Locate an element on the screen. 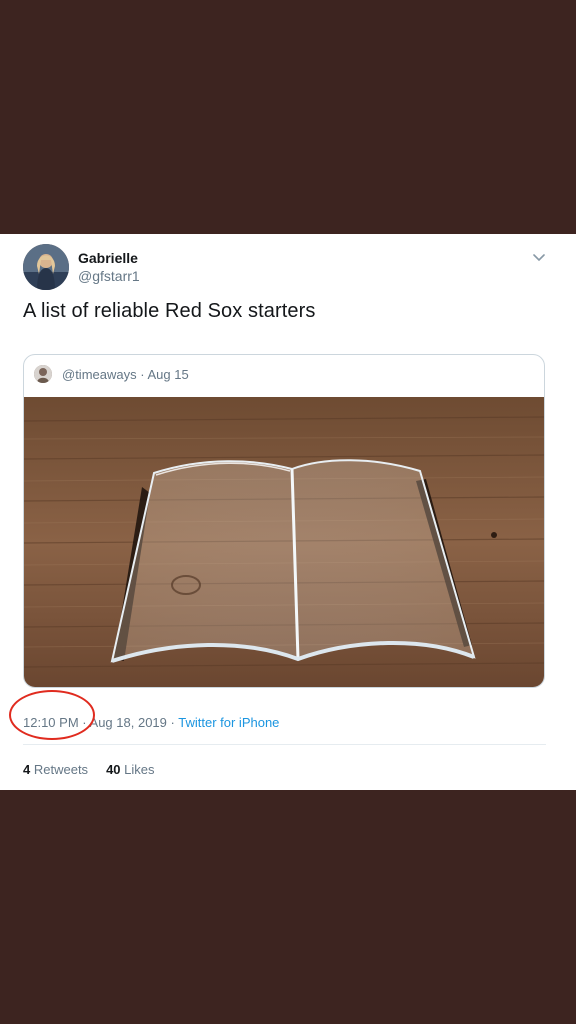  quoted-avatar is located at coordinates (43, 374).